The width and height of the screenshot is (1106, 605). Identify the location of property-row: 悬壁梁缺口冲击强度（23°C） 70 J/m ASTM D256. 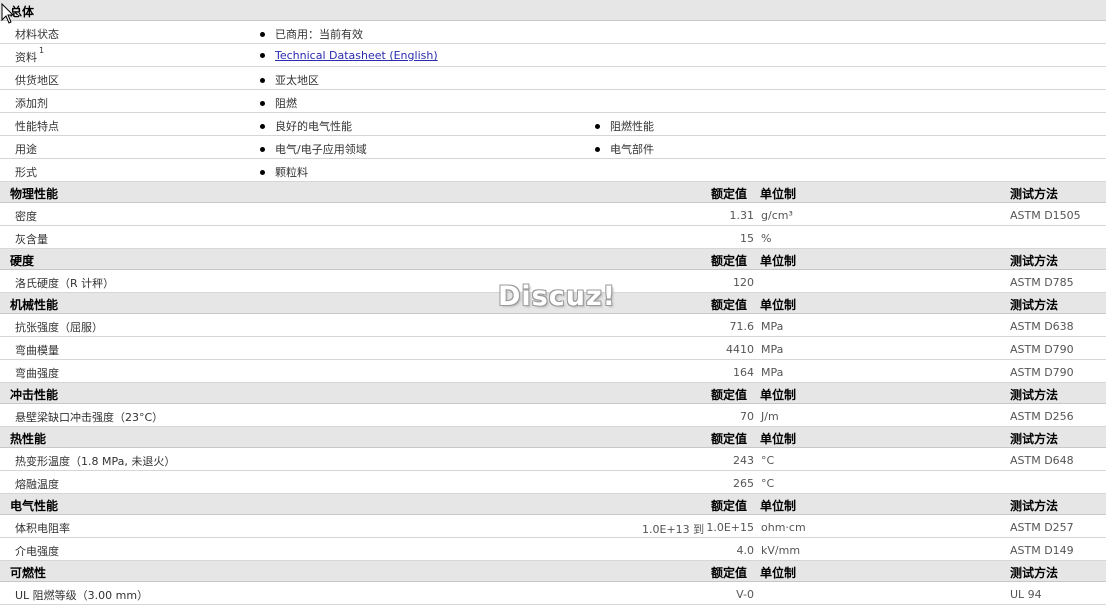
(553, 415).